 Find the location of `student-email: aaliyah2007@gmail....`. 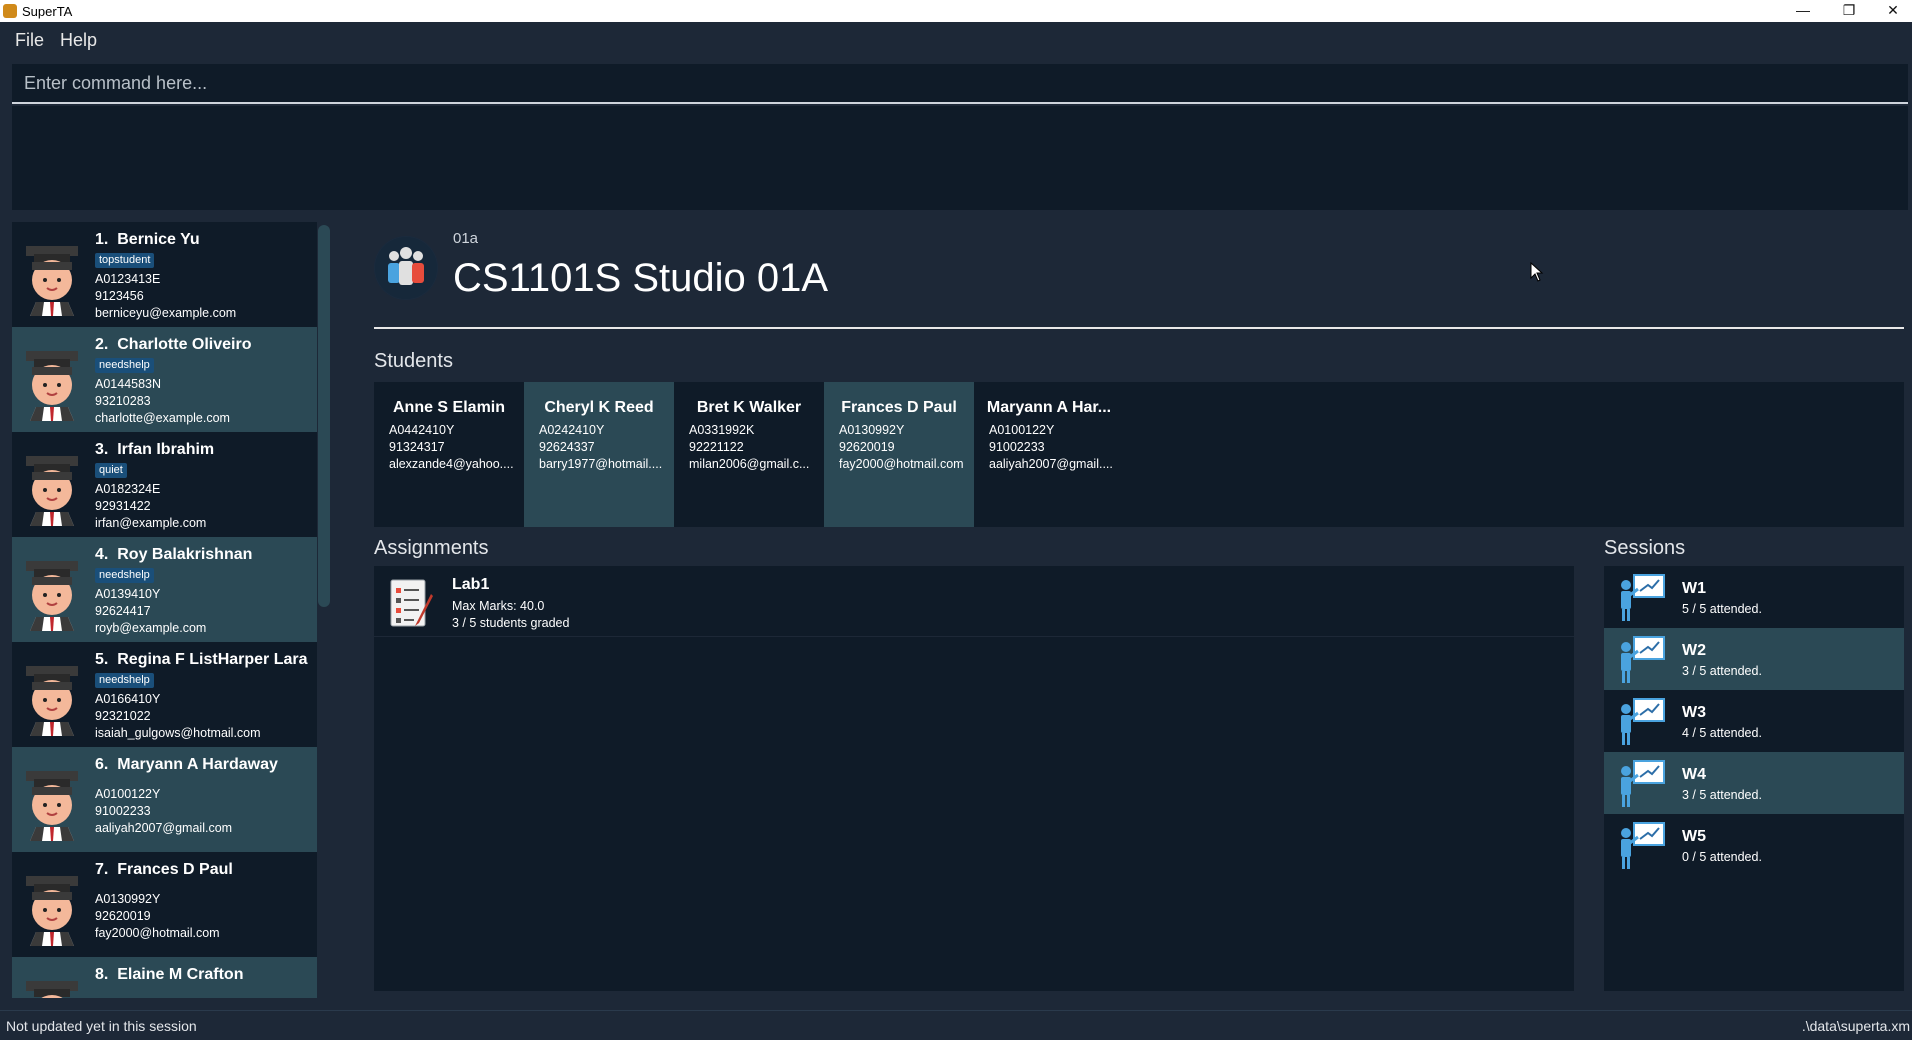

student-email: aaliyah2007@gmail.... is located at coordinates (1051, 464).